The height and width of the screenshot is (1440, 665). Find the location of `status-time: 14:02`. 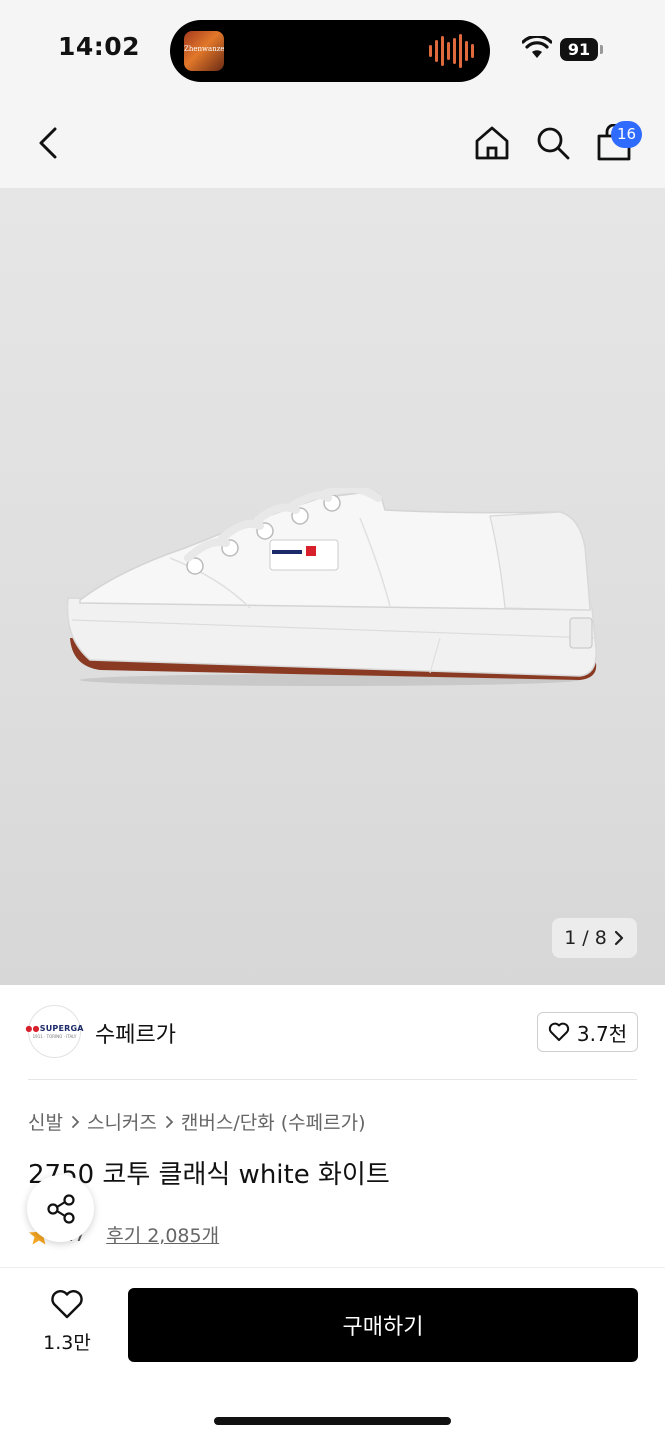

status-time: 14:02 is located at coordinates (99, 46).